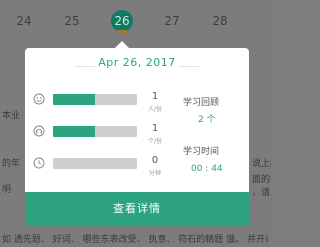  Describe the element at coordinates (137, 62) in the screenshot. I see `popup-date: Apr 26, 2017` at that location.